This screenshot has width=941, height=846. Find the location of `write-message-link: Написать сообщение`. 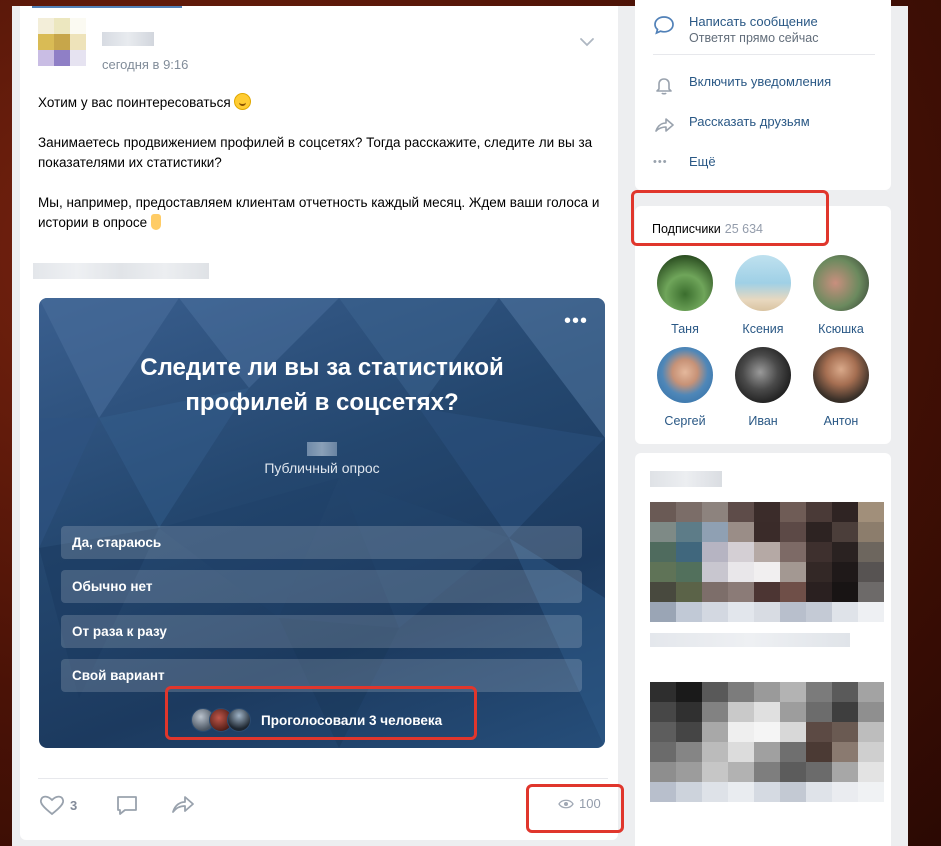

write-message-link: Написать сообщение is located at coordinates (753, 22).